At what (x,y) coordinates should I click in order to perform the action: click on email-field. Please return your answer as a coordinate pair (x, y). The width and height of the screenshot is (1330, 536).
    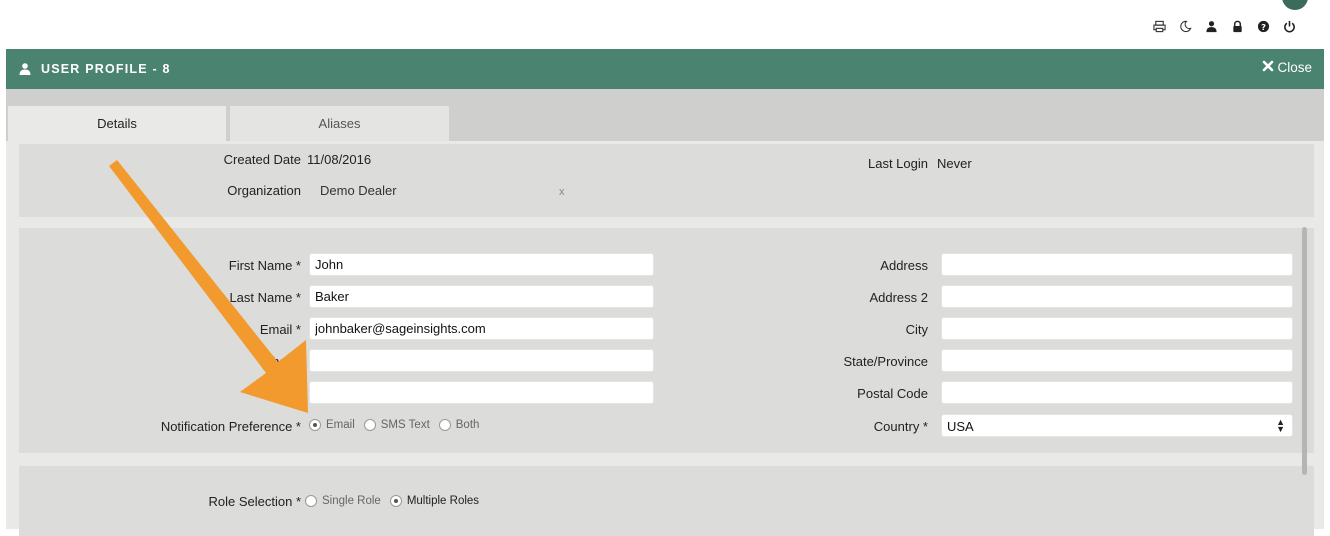
    Looking at the image, I should click on (481, 328).